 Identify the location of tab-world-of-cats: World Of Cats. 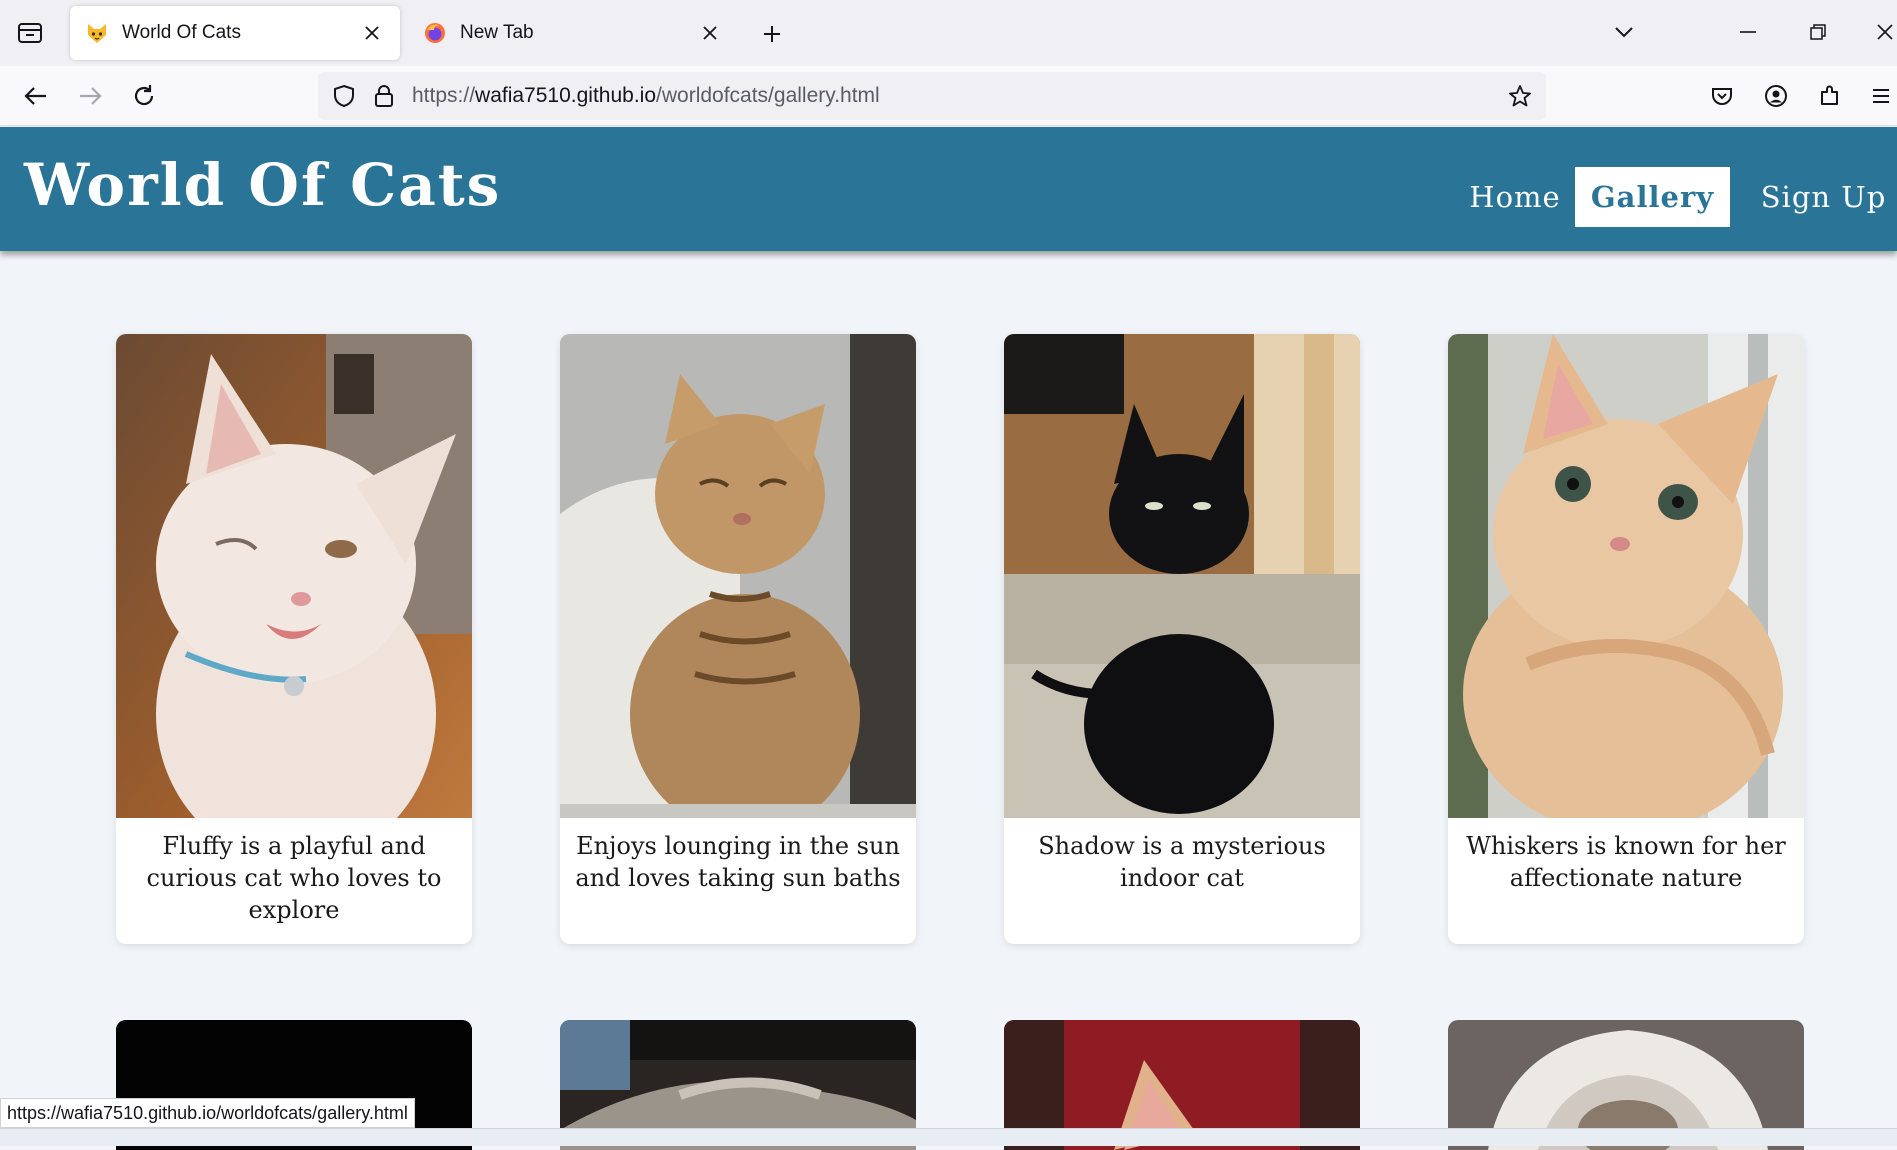
(235, 33).